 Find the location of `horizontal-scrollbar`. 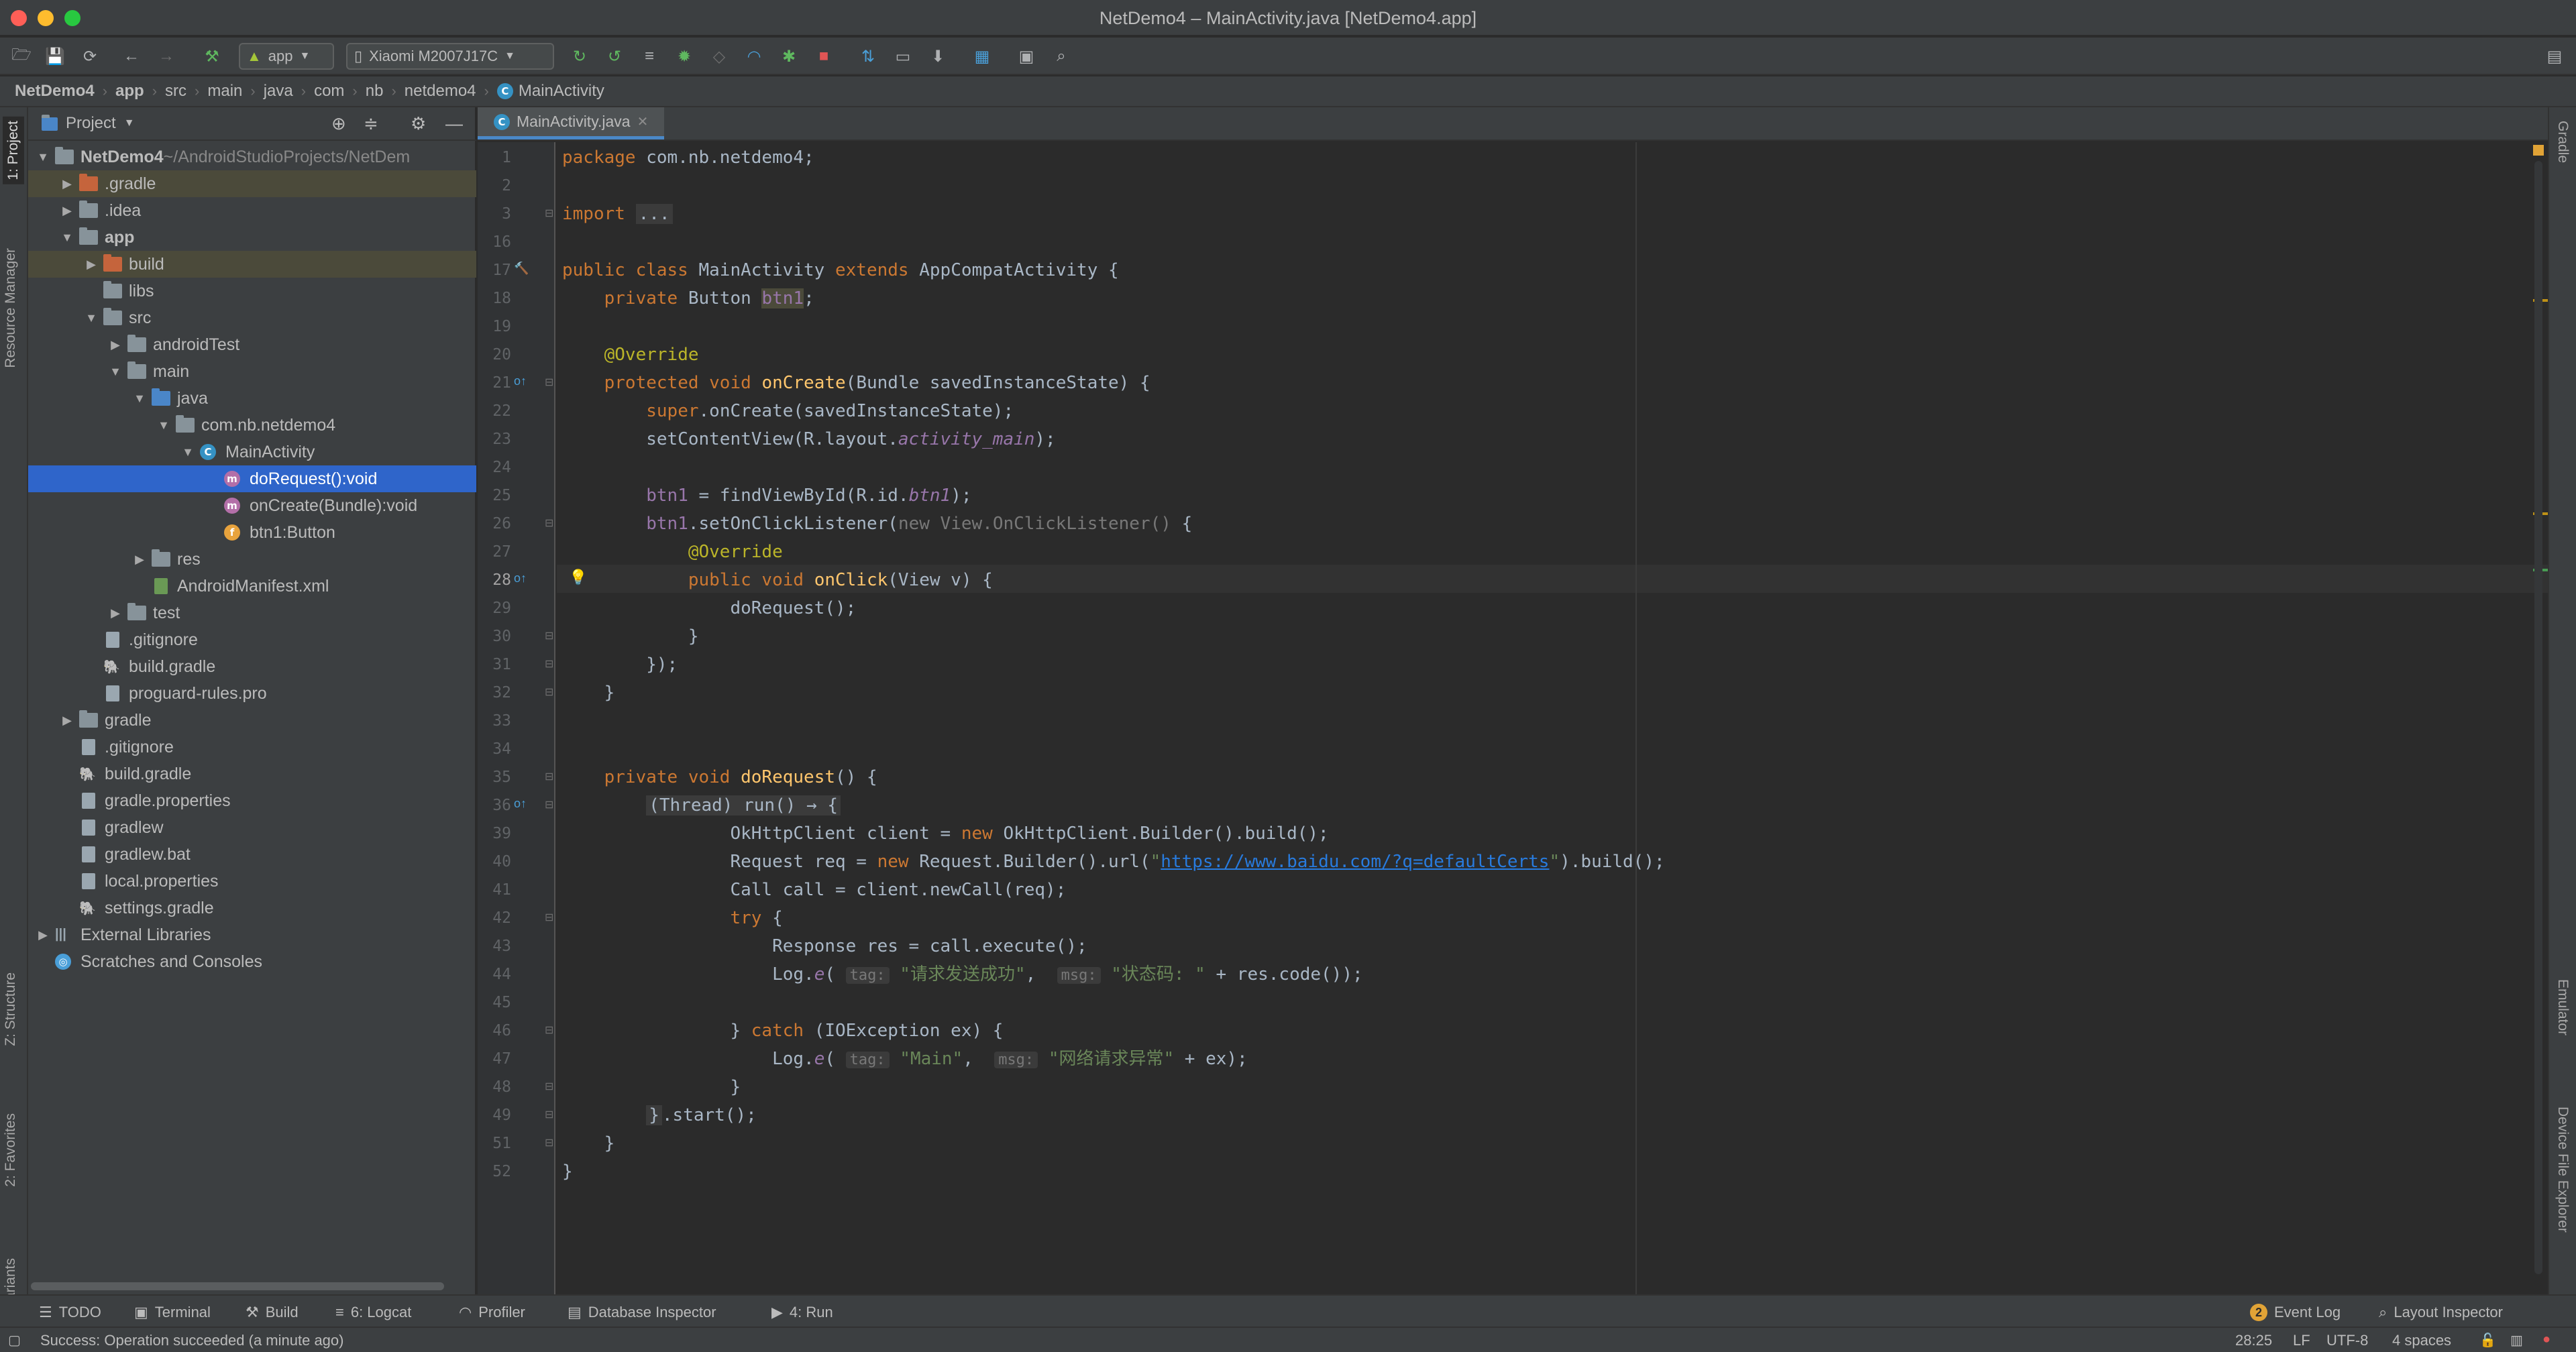

horizontal-scrollbar is located at coordinates (237, 1286).